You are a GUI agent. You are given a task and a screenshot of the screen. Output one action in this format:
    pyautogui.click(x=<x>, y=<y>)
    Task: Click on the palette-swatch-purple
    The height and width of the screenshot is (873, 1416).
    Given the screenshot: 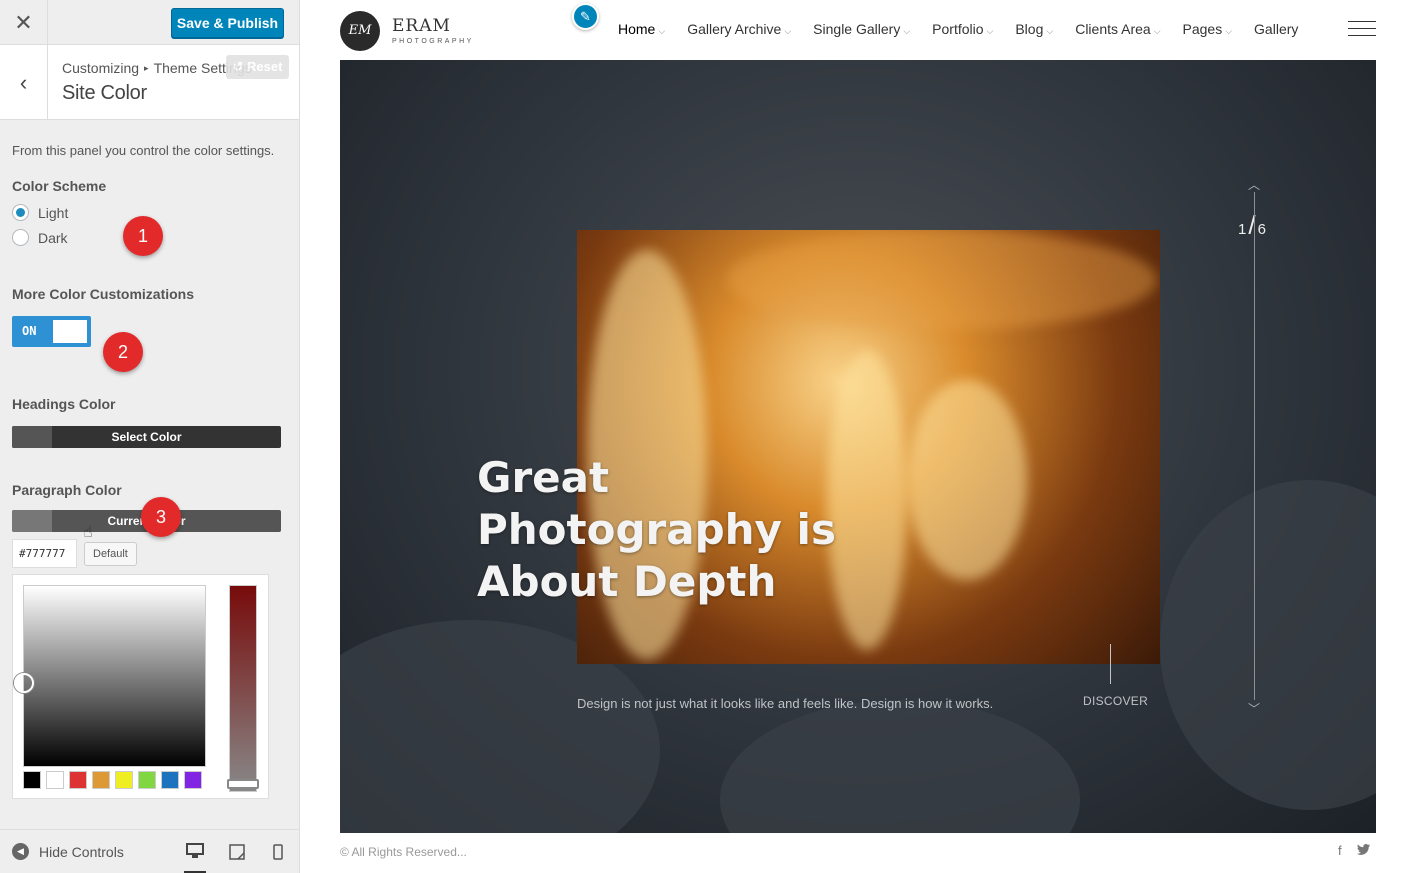 What is the action you would take?
    pyautogui.click(x=193, y=780)
    